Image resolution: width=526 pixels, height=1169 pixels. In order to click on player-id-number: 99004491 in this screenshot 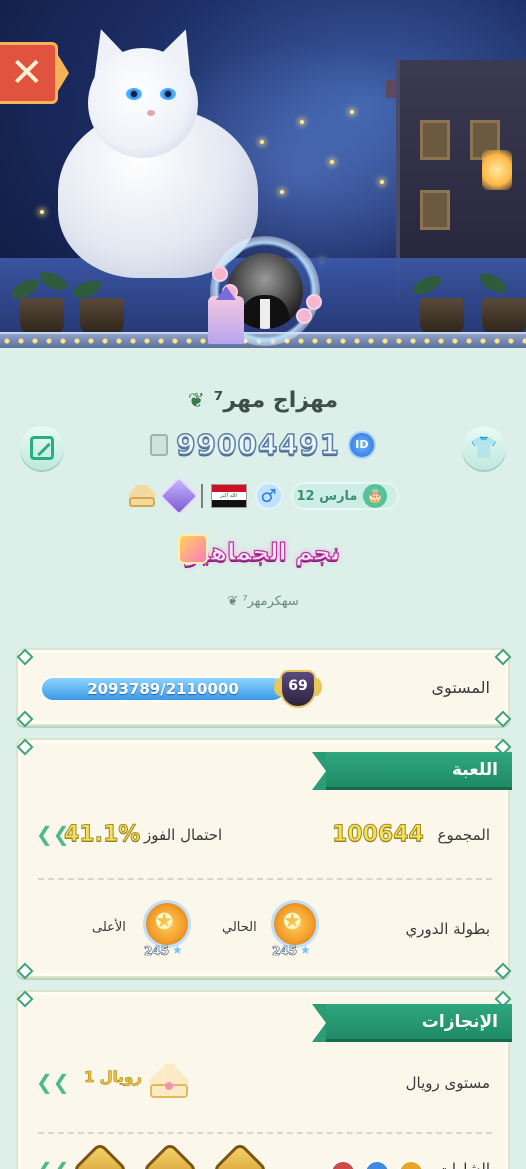, I will do `click(257, 444)`.